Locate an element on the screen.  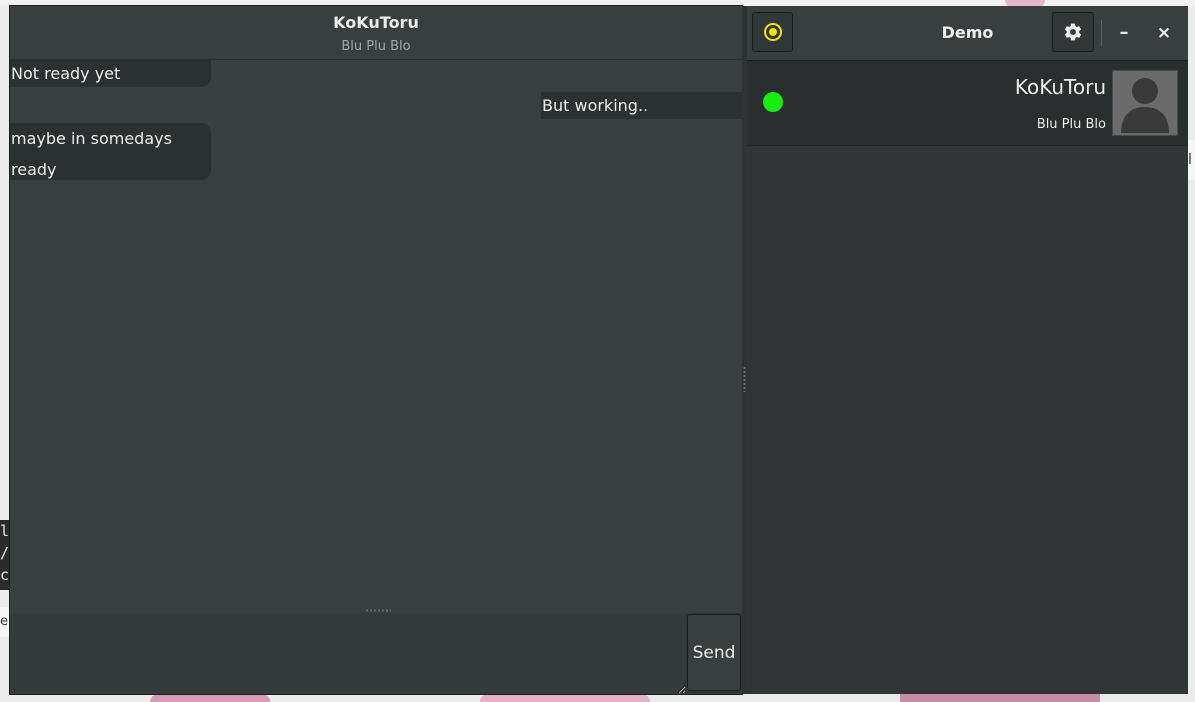
resize-grip-icon is located at coordinates (378, 610).